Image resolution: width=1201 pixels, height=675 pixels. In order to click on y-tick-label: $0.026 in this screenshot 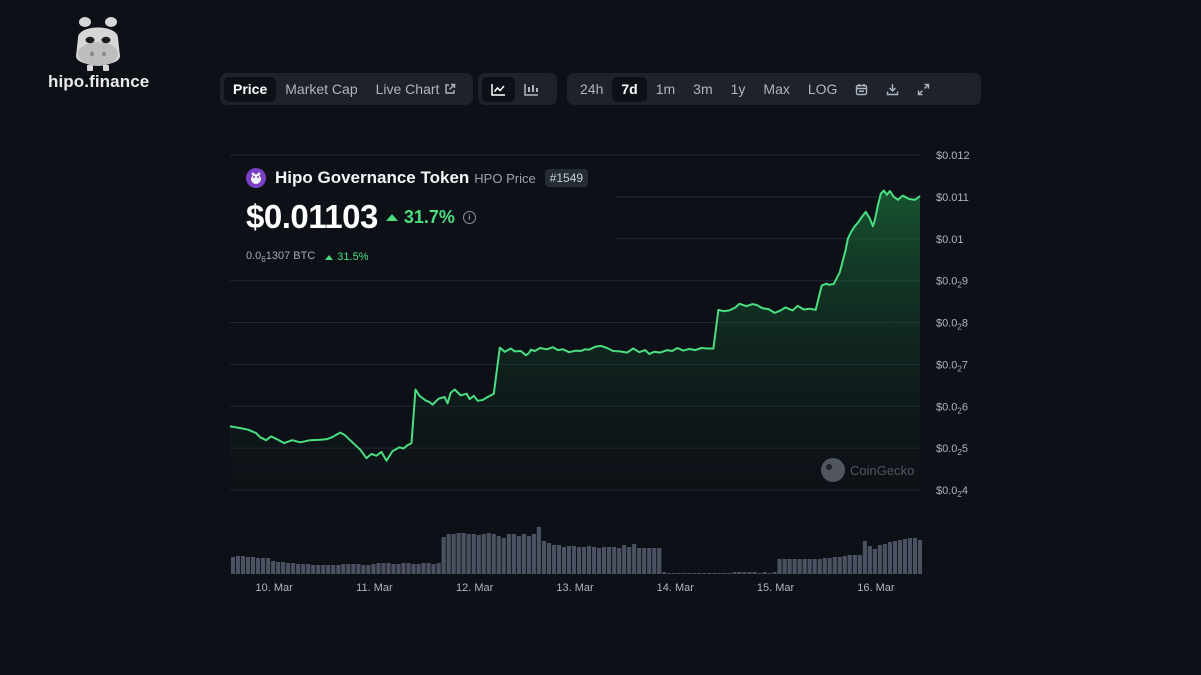, I will do `click(952, 408)`.